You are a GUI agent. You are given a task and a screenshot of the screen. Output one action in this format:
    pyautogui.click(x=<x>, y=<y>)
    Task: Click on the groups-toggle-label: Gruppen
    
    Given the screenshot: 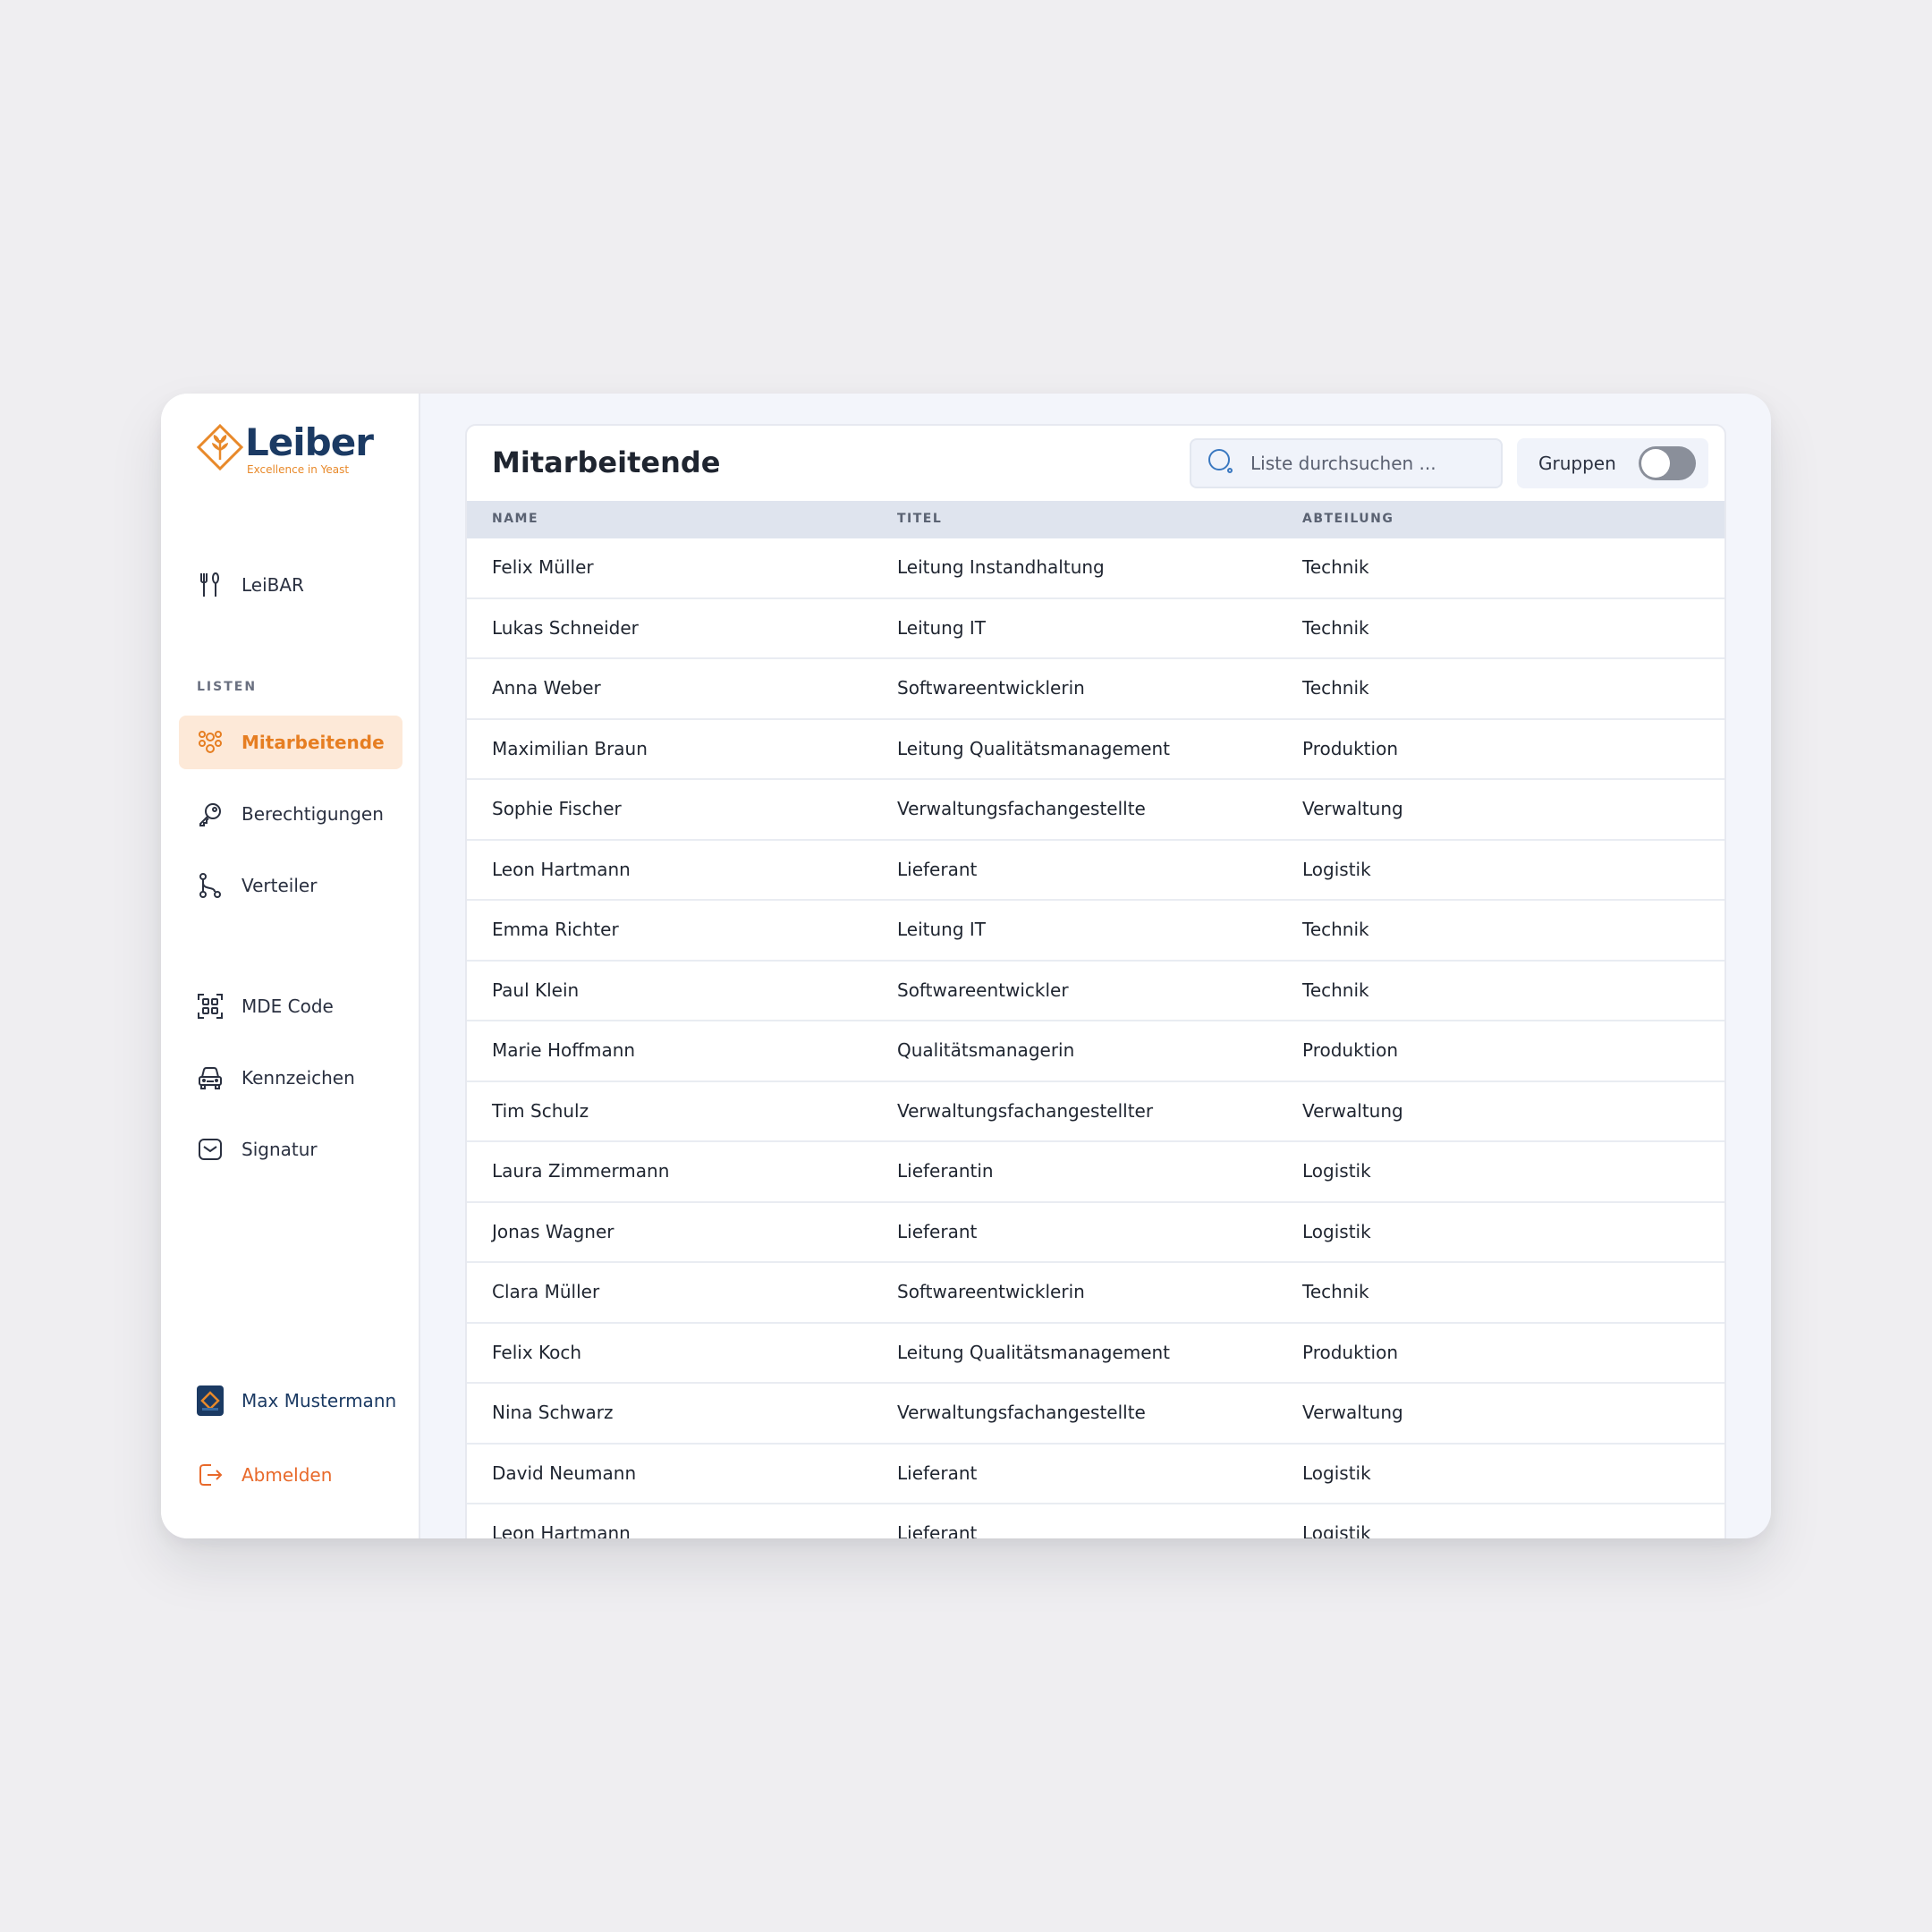 What is the action you would take?
    pyautogui.click(x=1577, y=463)
    